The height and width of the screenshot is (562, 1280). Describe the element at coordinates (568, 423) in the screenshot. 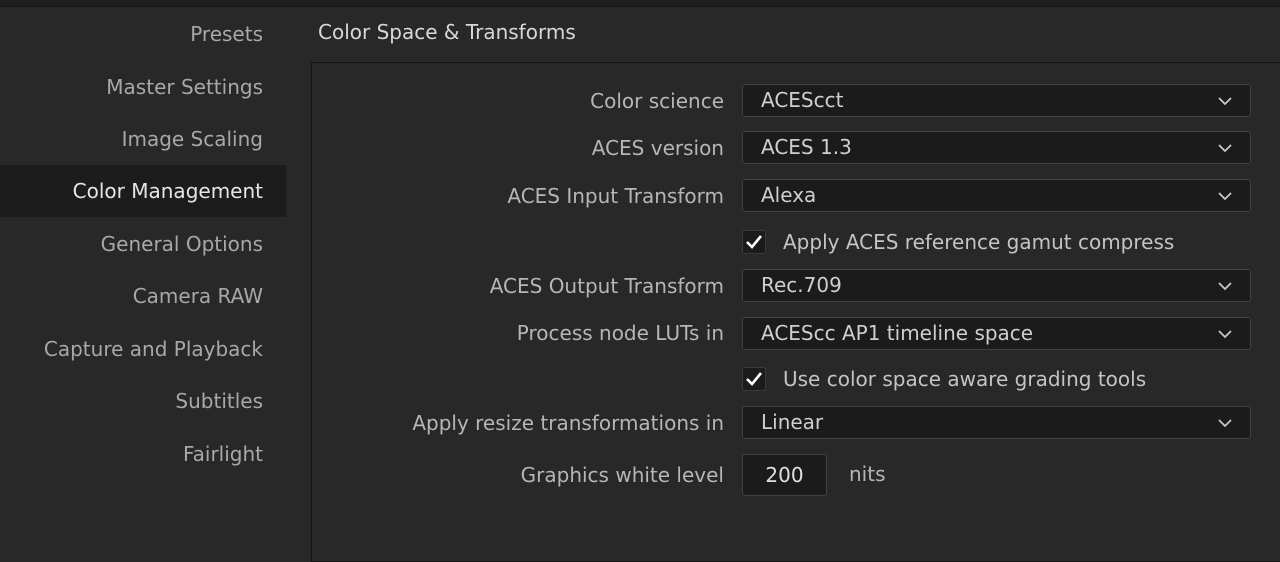

I see `resize-transformations-label: Apply resize transformations in` at that location.